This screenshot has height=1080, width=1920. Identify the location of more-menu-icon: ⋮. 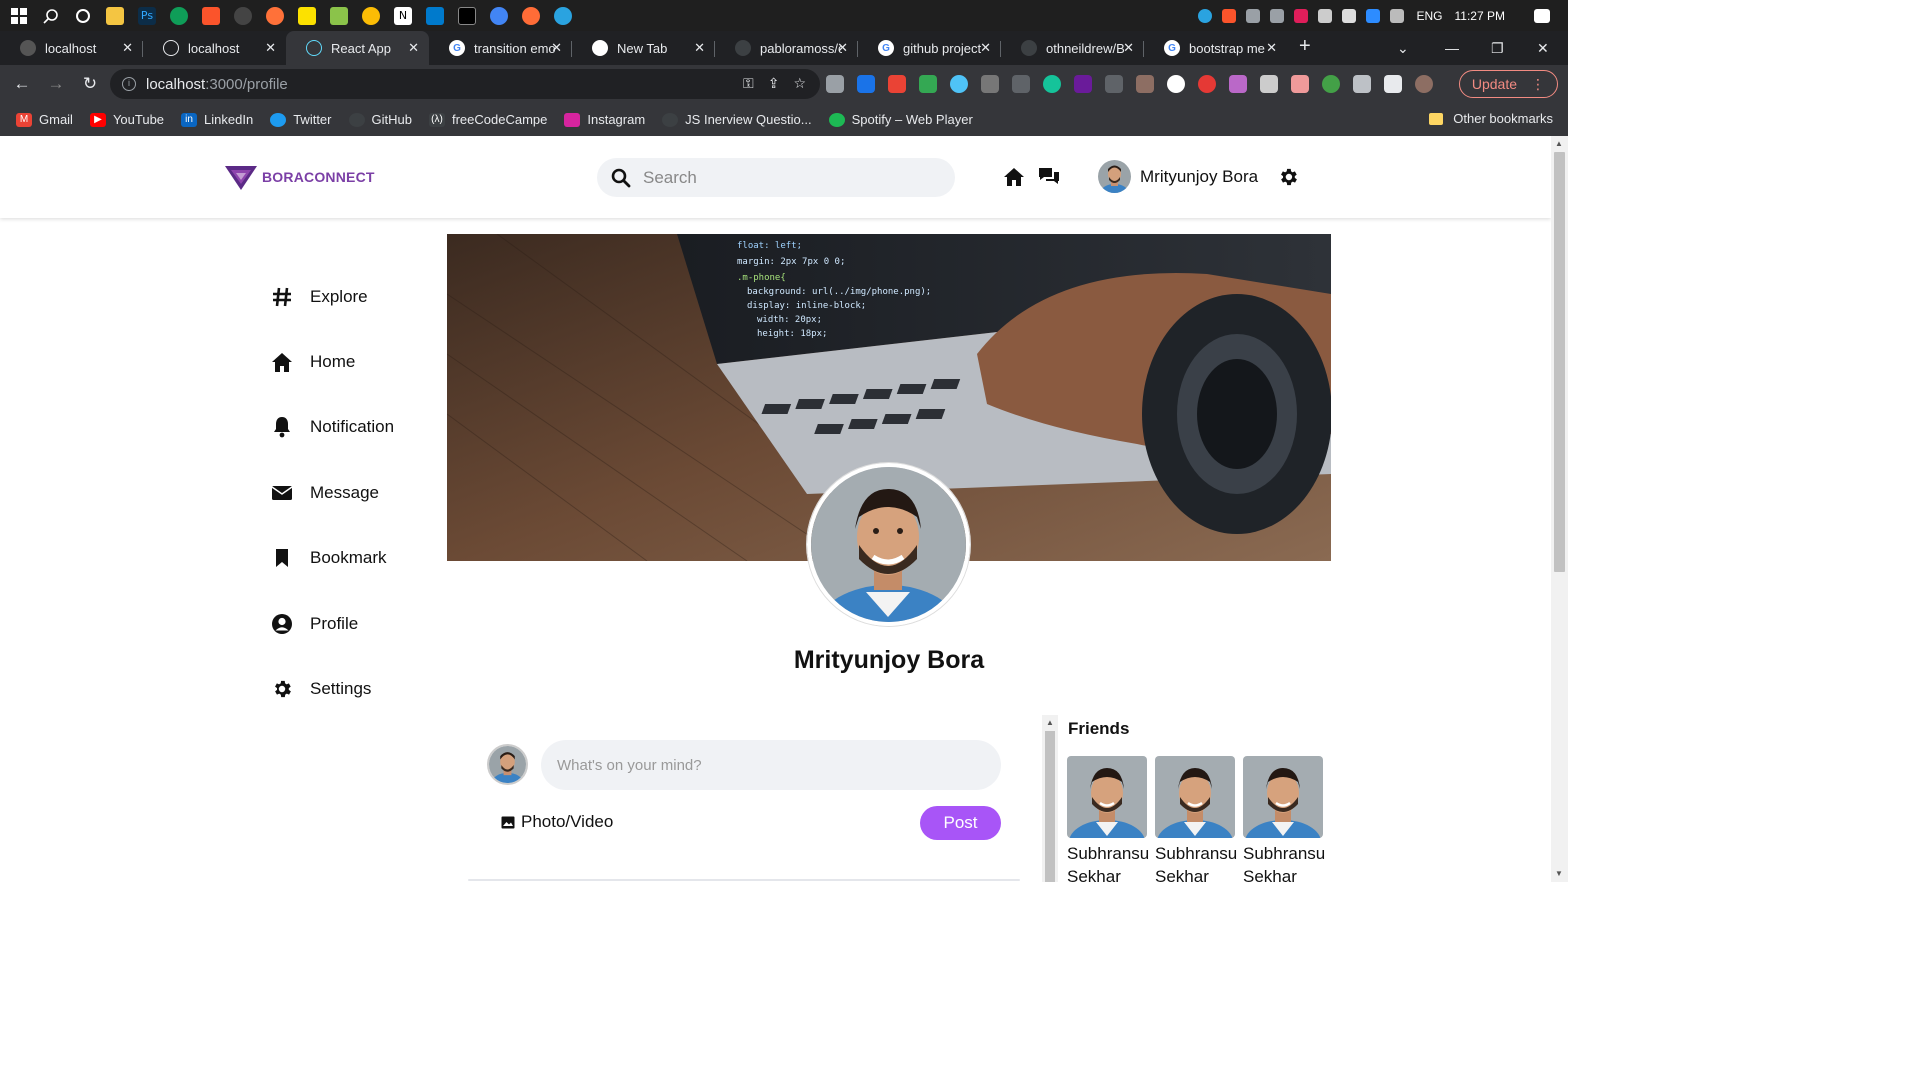
(1538, 84).